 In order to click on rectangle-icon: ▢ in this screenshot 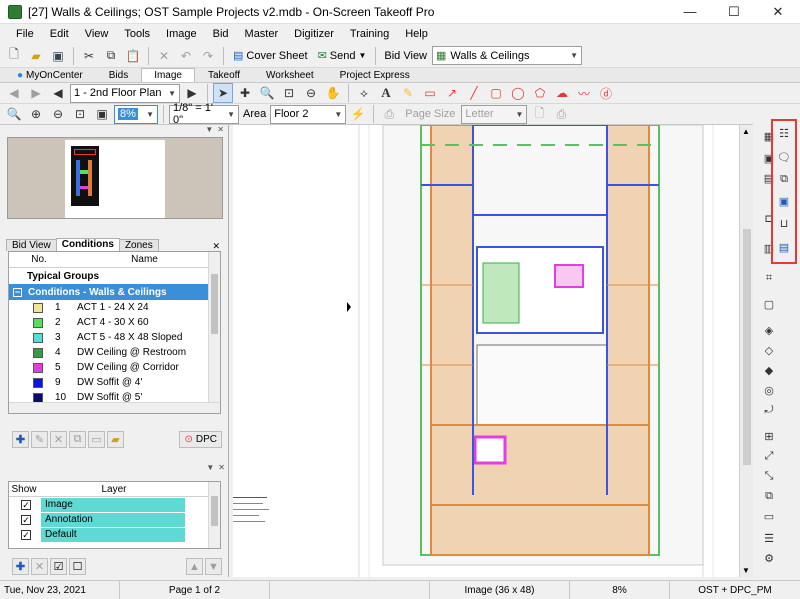, I will do `click(496, 93)`.